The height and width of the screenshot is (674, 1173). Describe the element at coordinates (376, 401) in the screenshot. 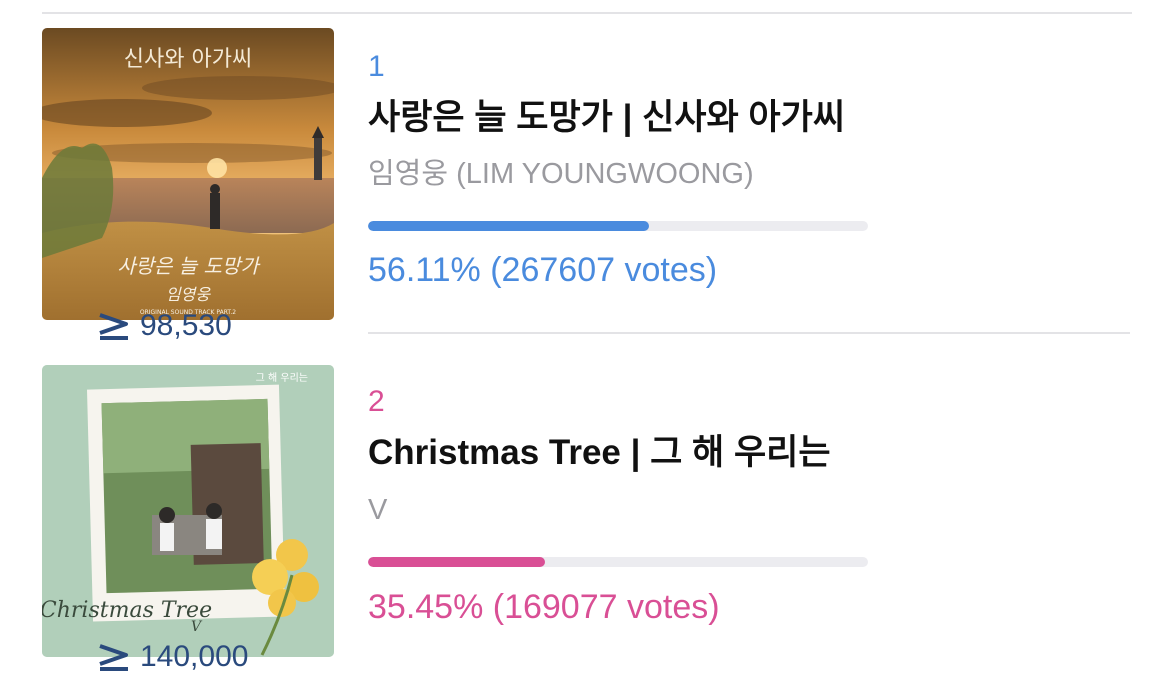

I see `rank-number: 2` at that location.